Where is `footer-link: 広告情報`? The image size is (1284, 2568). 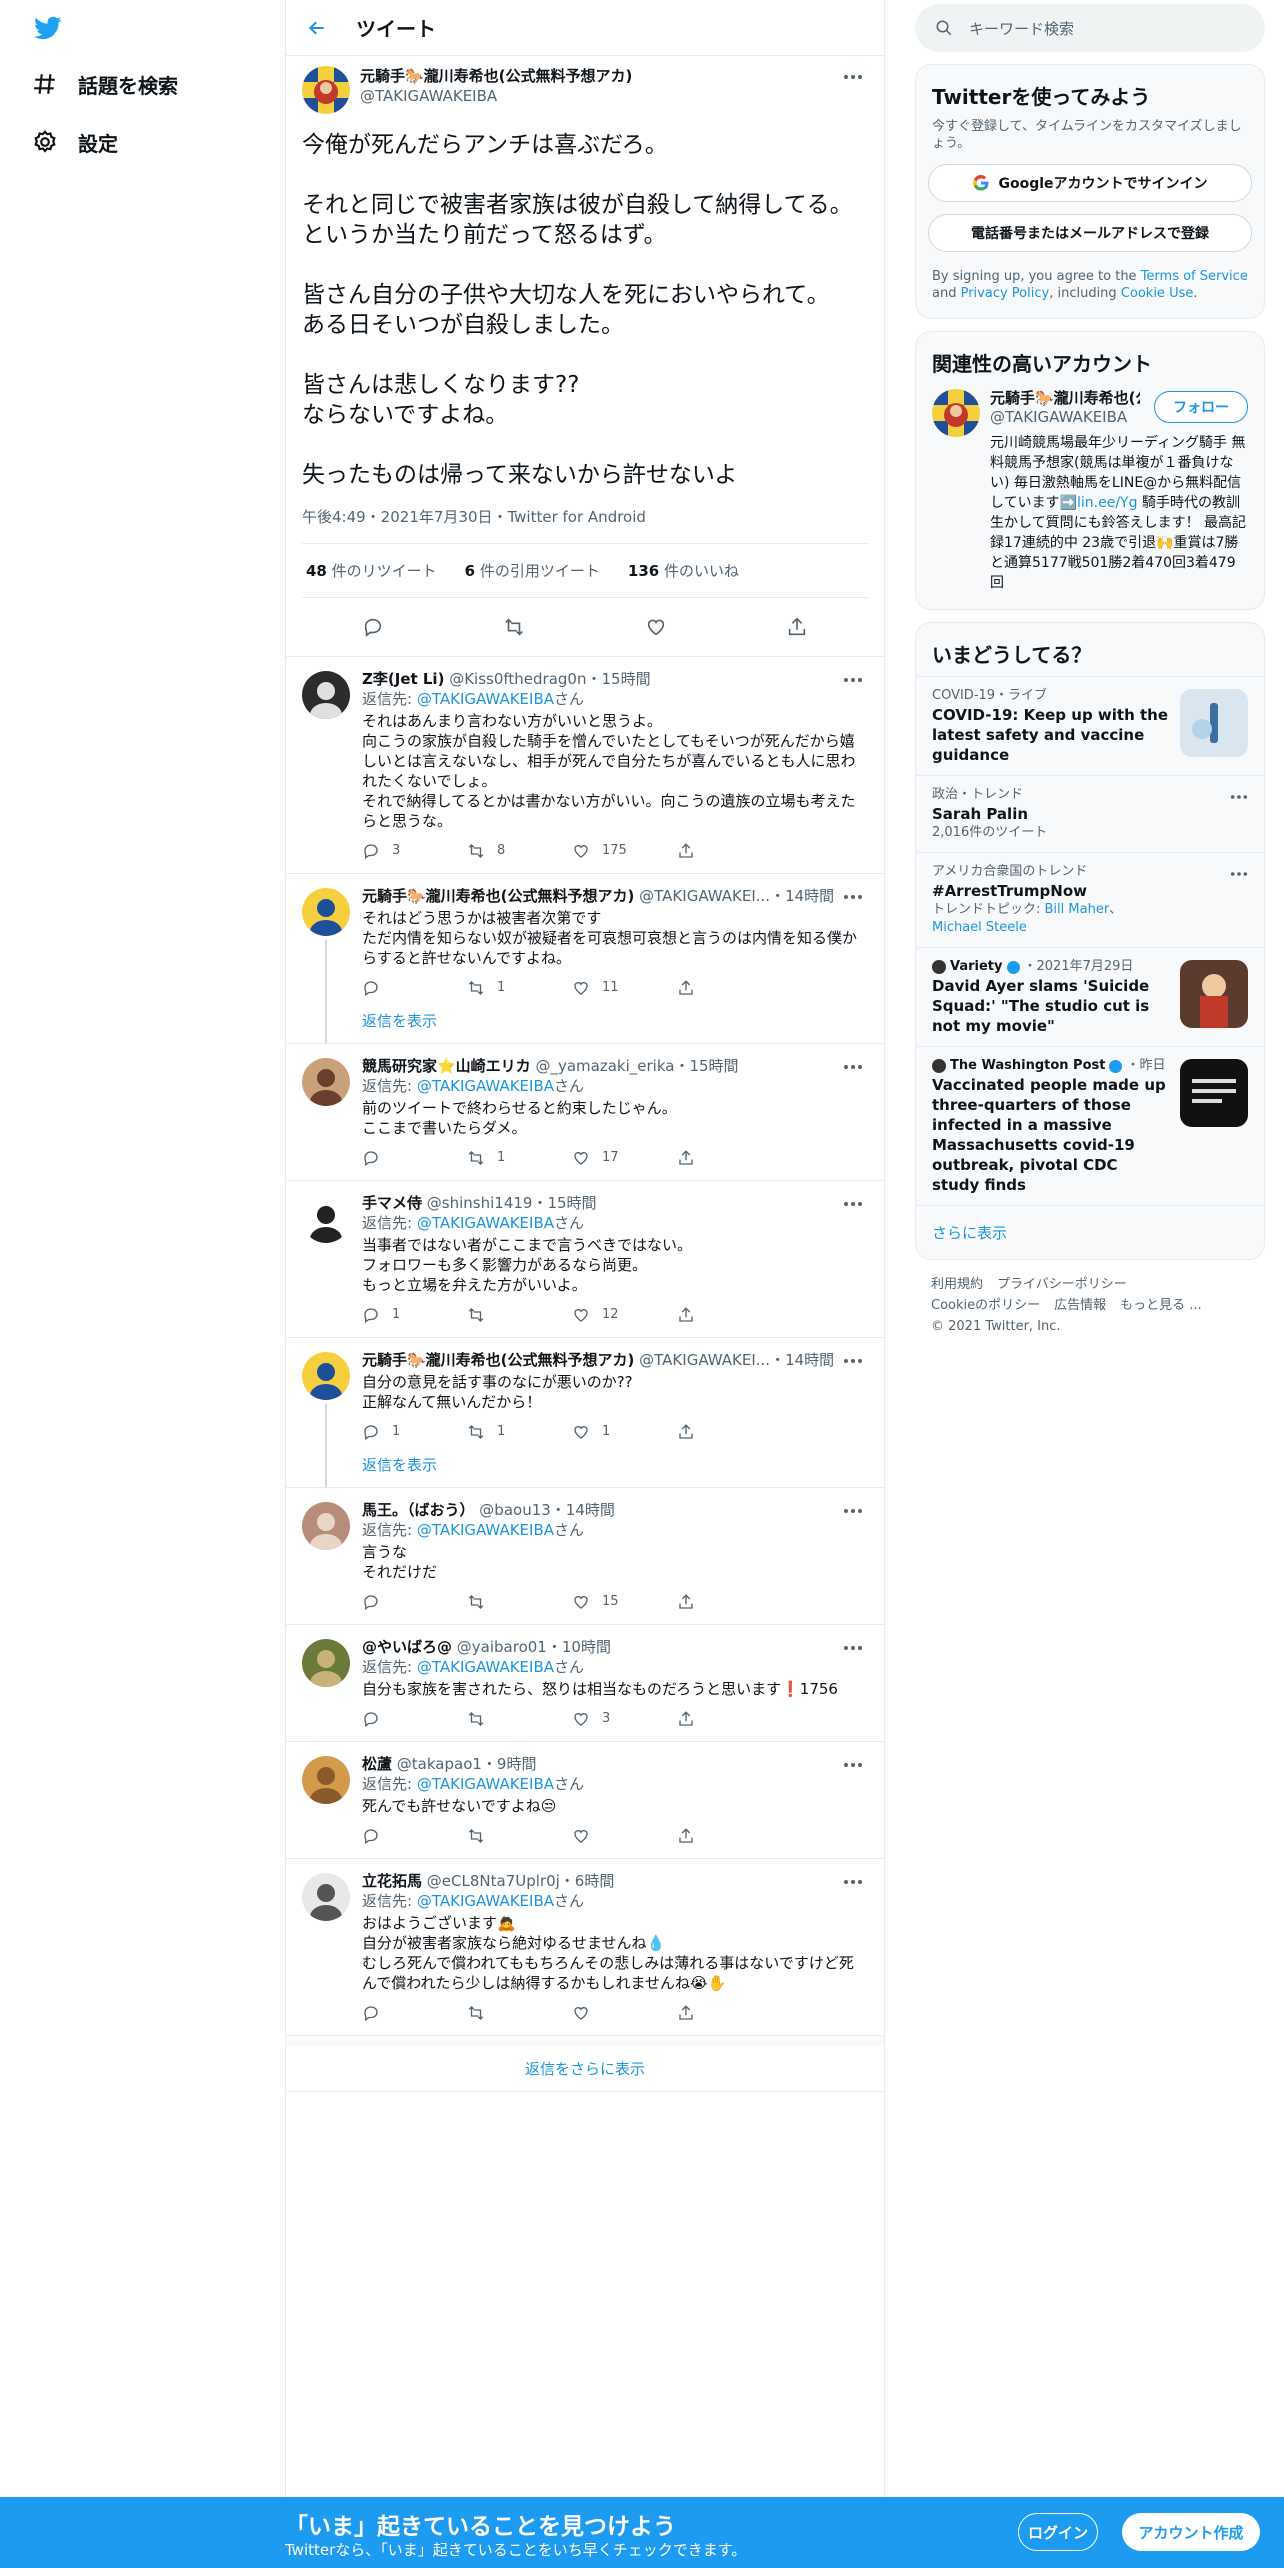 footer-link: 広告情報 is located at coordinates (1080, 1305).